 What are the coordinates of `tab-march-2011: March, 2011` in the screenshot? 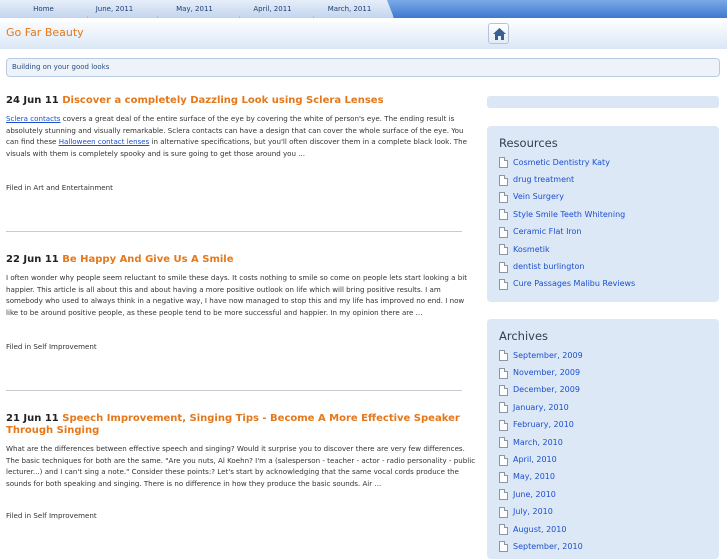 It's located at (350, 9).